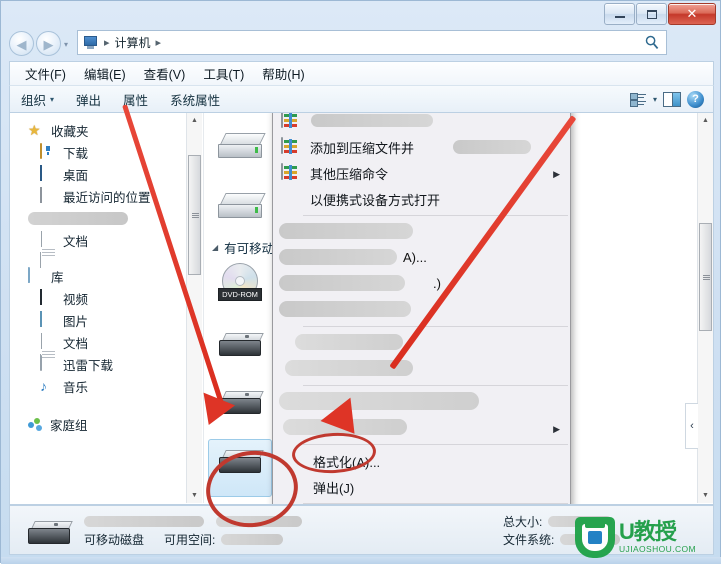 Image resolution: width=721 pixels, height=564 pixels. What do you see at coordinates (672, 99) in the screenshot?
I see `preview-pane-icon` at bounding box center [672, 99].